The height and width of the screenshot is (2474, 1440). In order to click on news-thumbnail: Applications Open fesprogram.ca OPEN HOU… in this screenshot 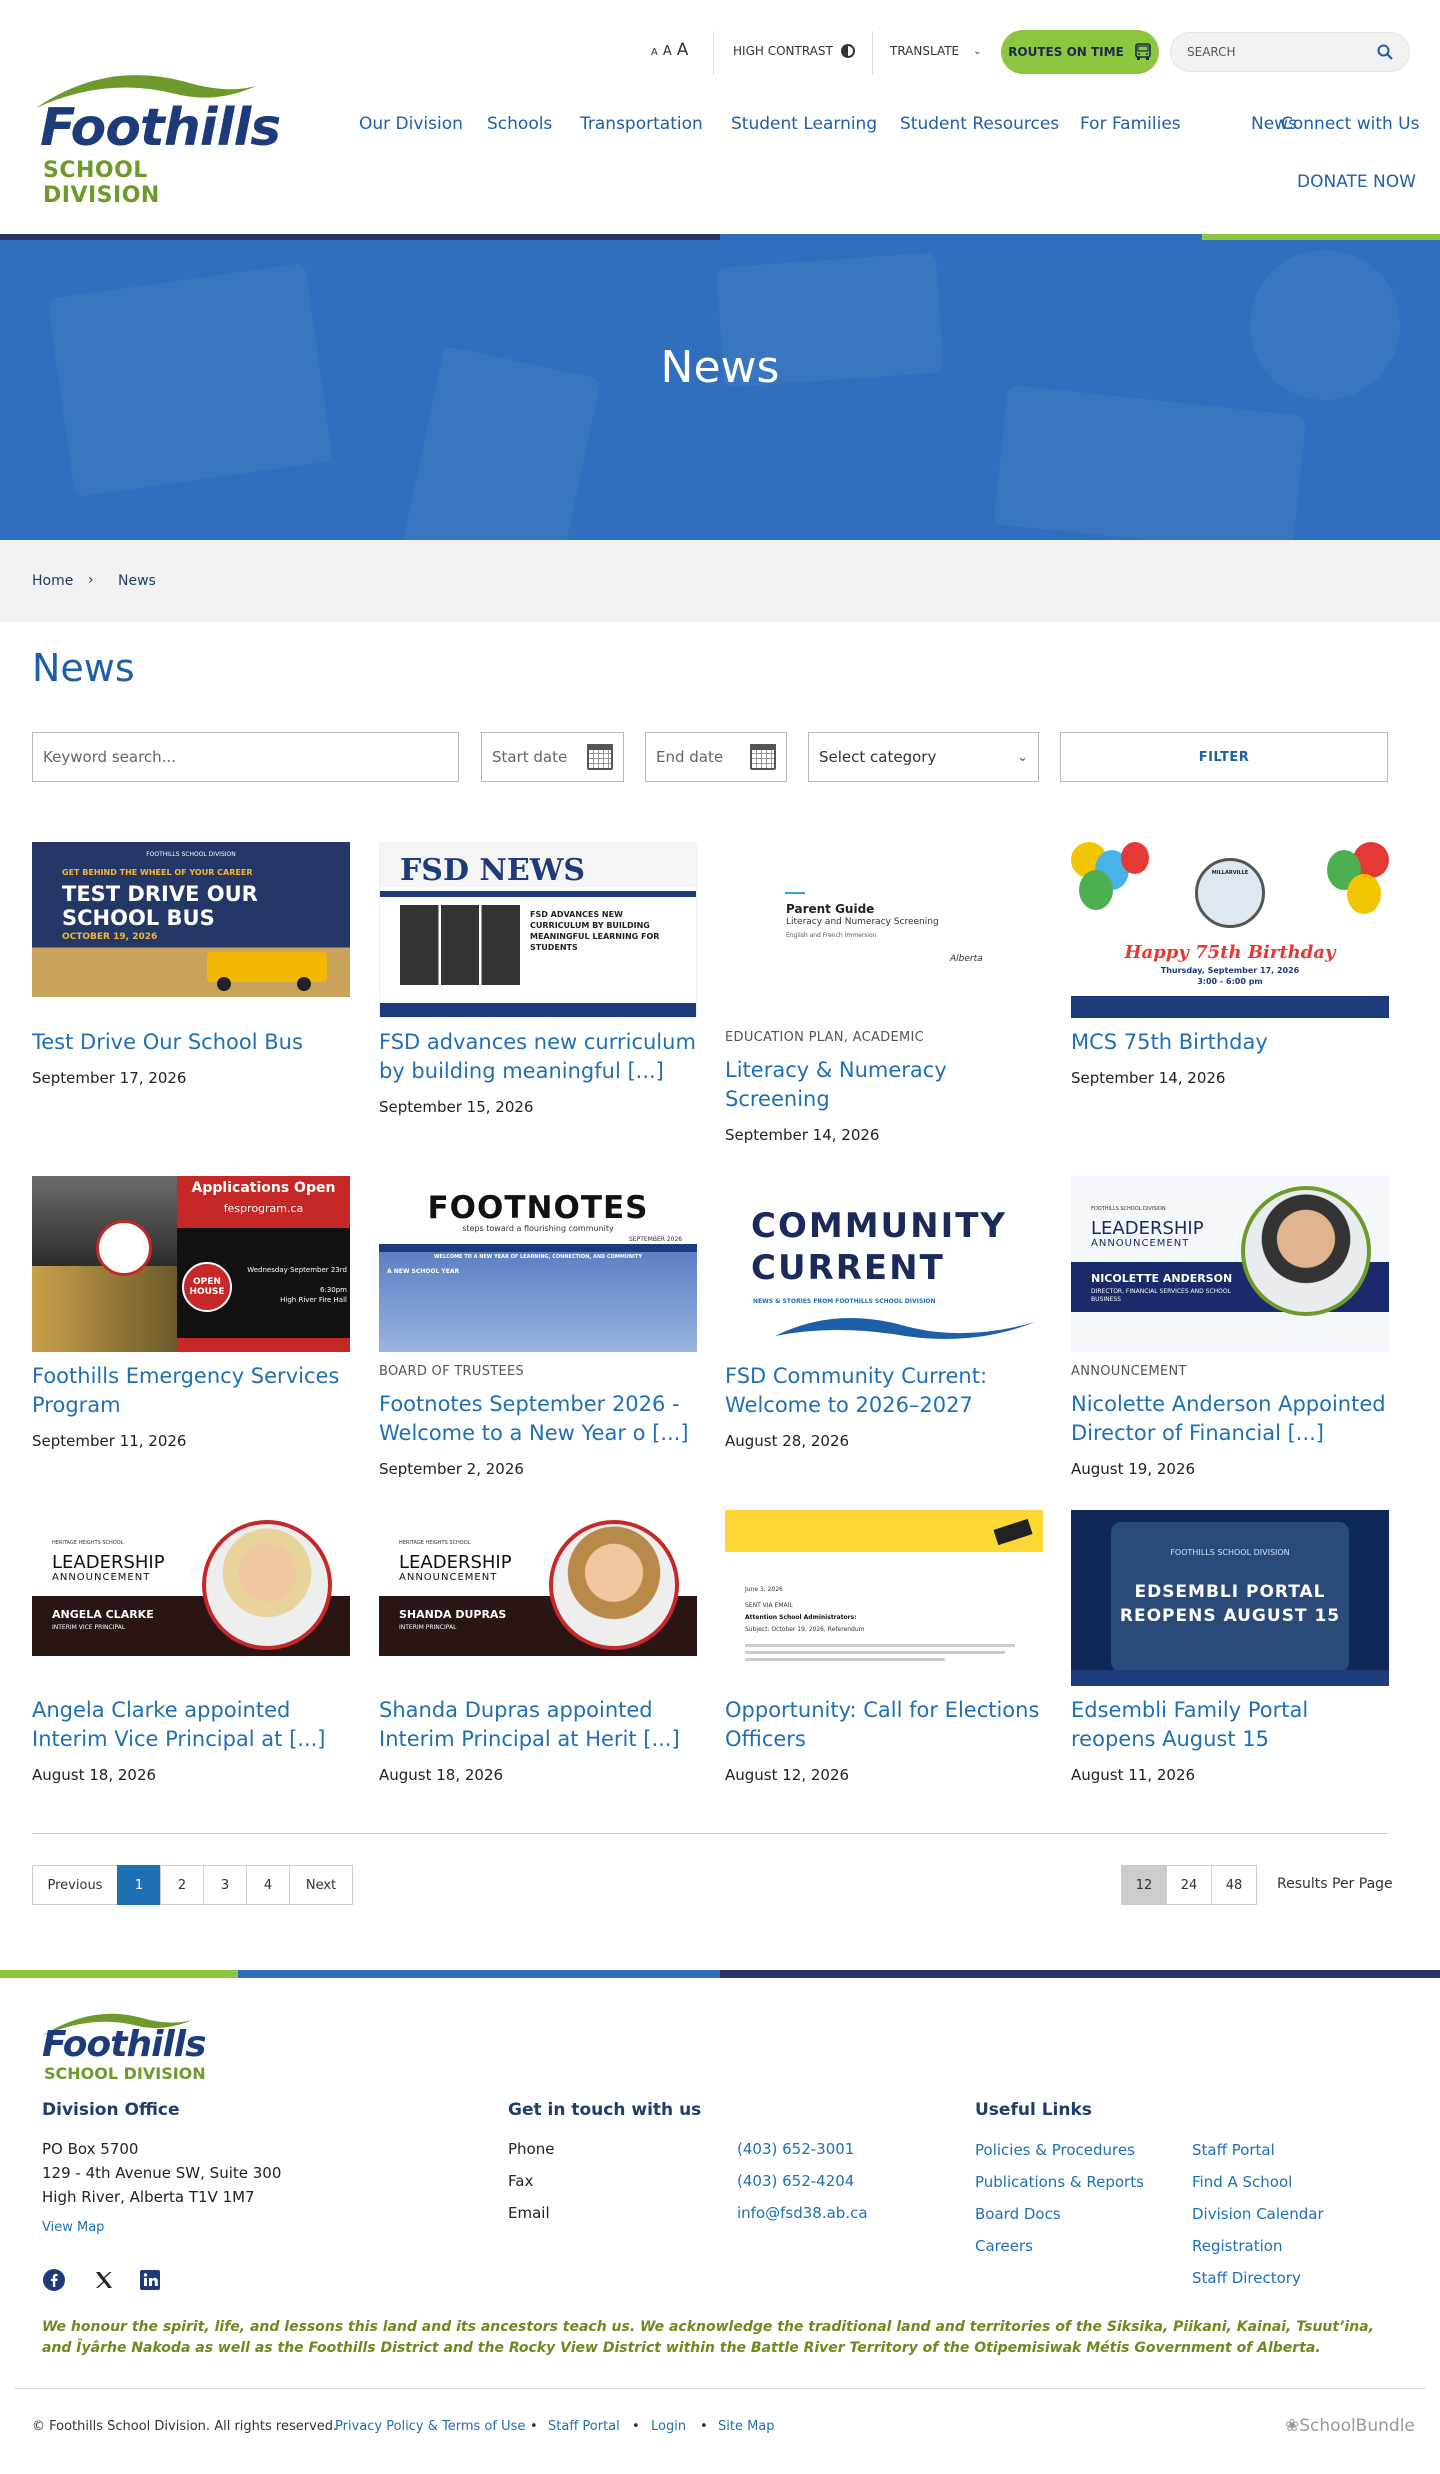, I will do `click(191, 1264)`.